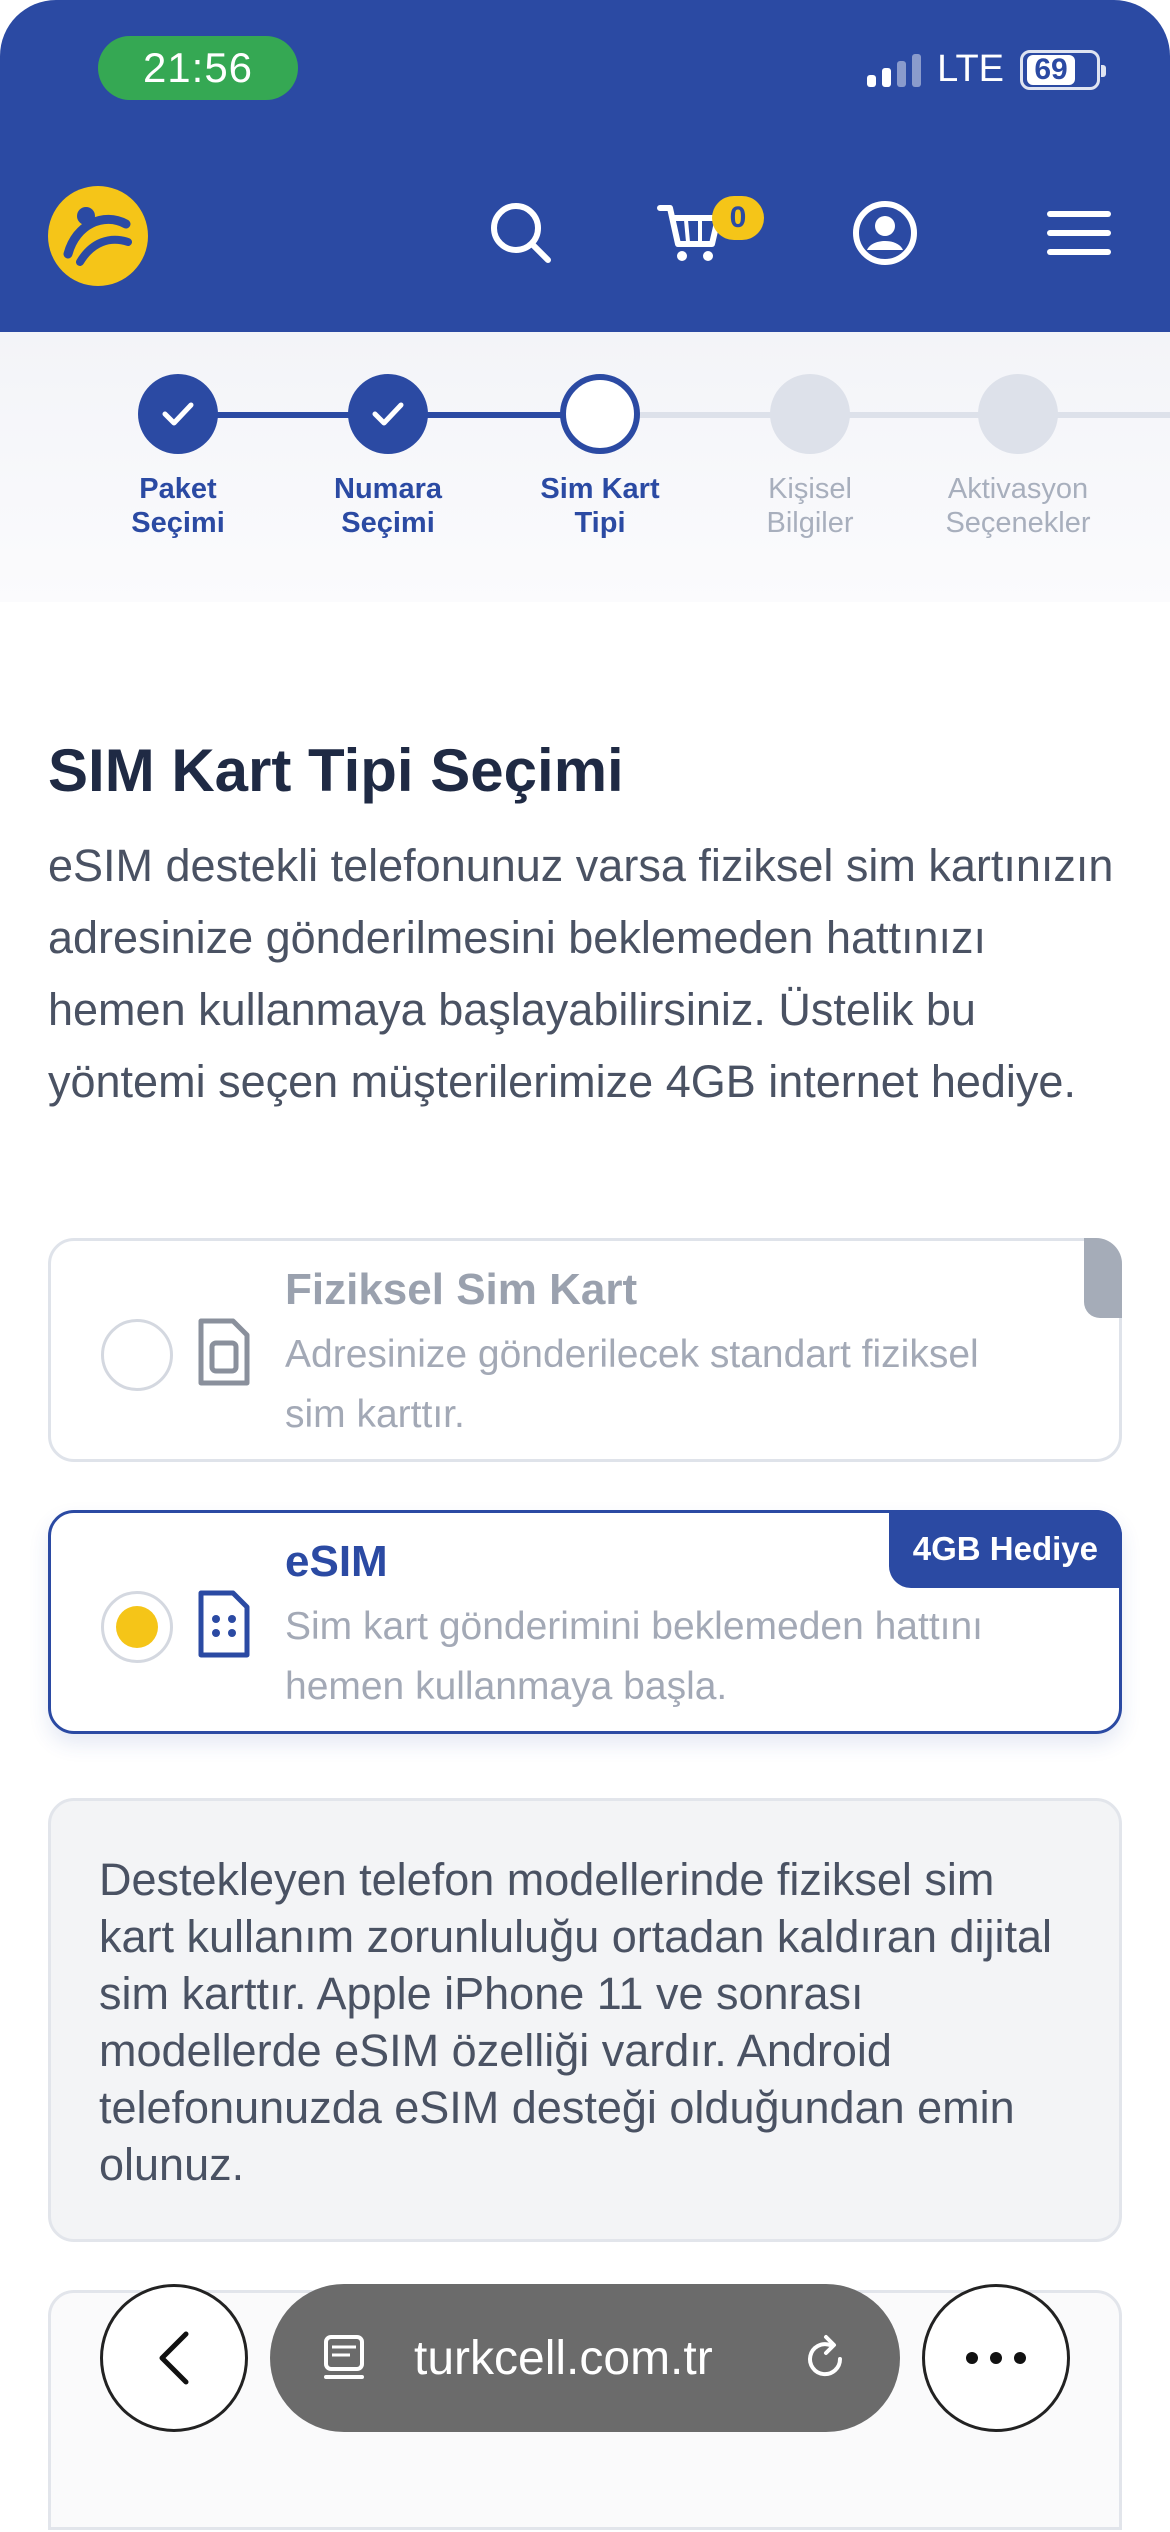  I want to click on cart-count-badge: 0, so click(738, 218).